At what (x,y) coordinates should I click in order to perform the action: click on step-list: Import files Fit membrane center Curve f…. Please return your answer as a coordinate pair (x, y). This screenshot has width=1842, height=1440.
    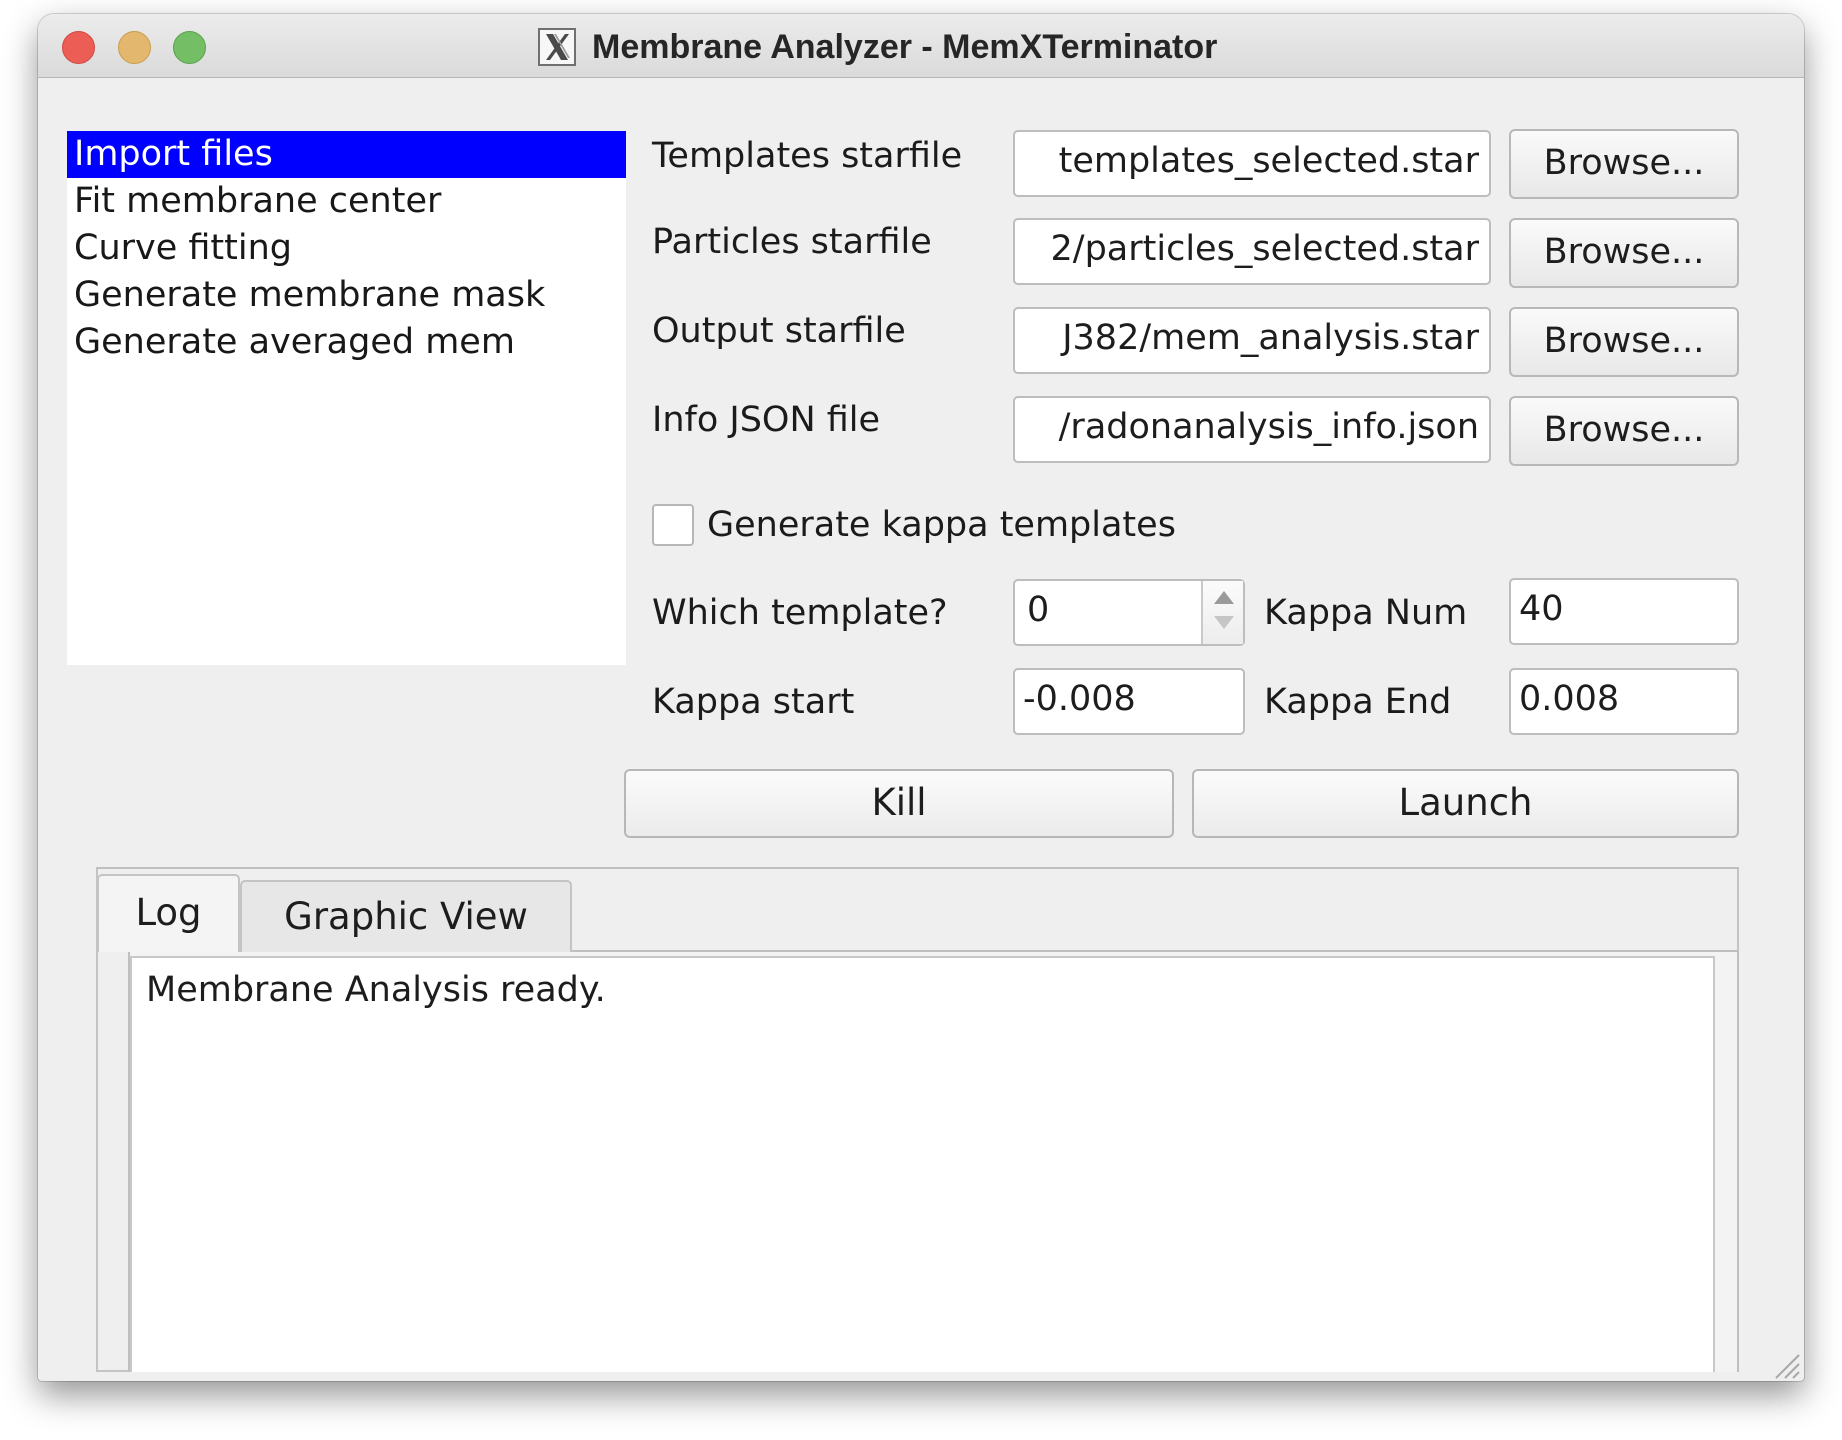
    Looking at the image, I should click on (346, 398).